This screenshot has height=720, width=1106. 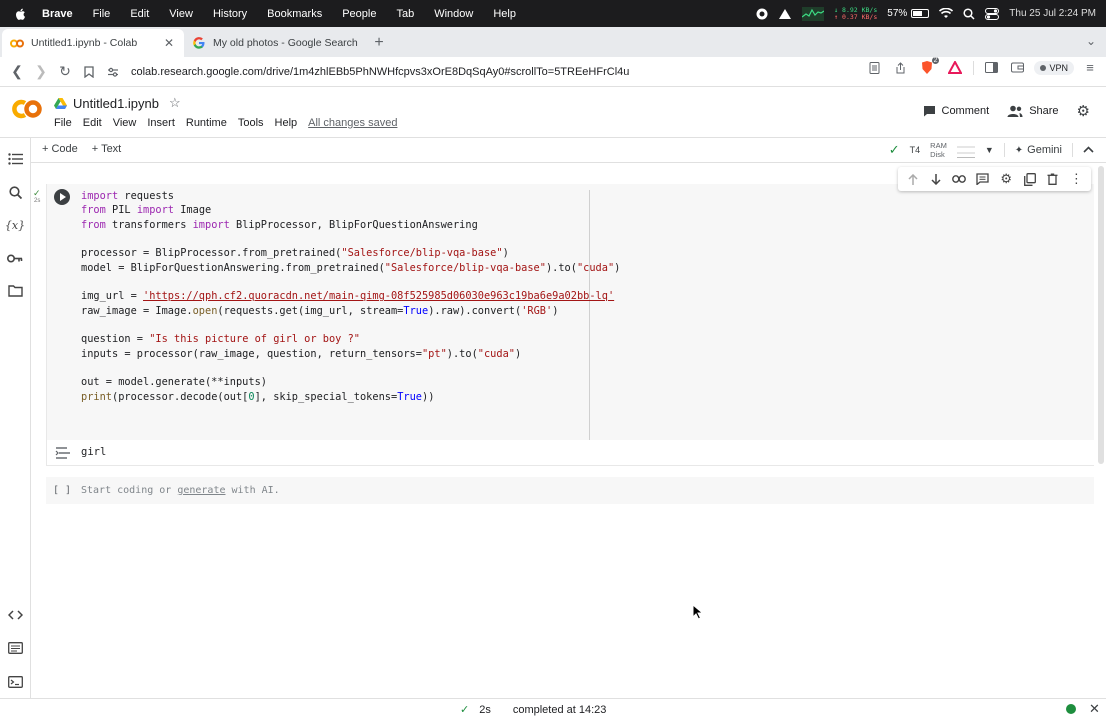 I want to click on menu-history: History, so click(x=230, y=14).